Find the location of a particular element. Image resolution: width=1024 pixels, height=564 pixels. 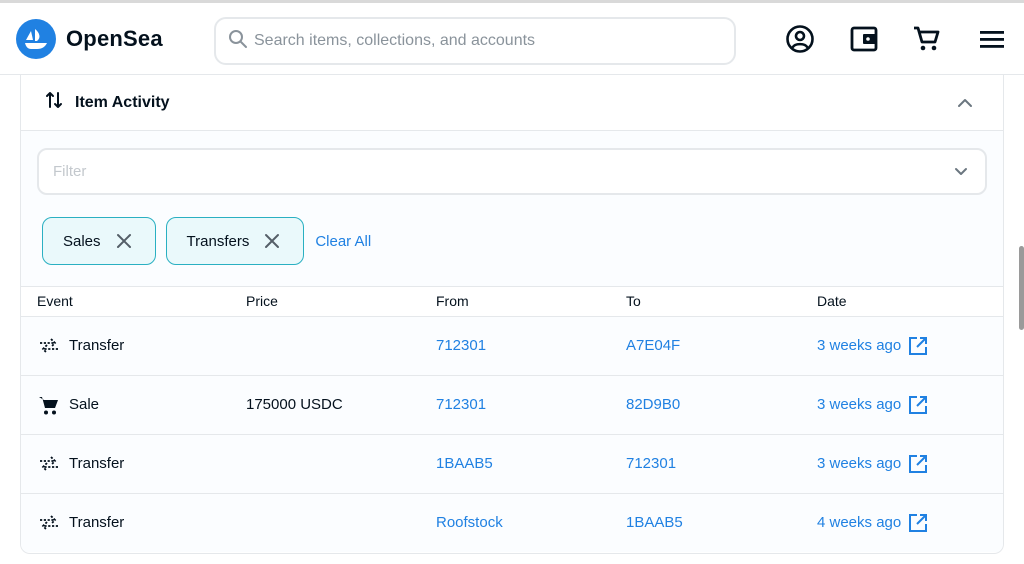

table-row: Transfer 1BAAB5 712301 3 weeks ago is located at coordinates (512, 463).